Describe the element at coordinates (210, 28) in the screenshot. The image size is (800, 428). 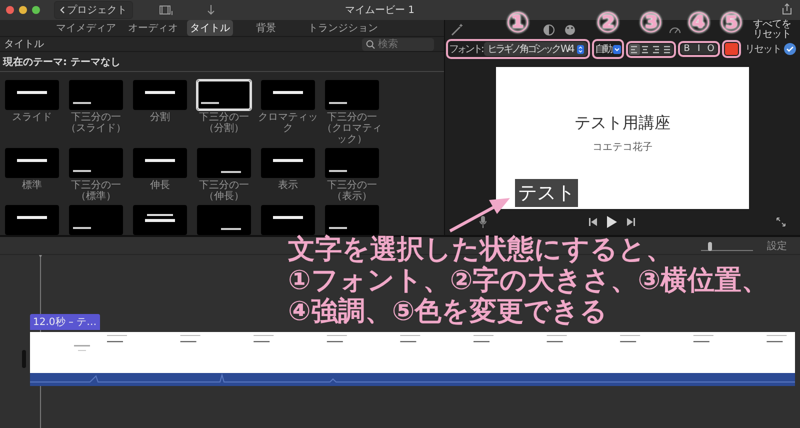
I see `browser-tab: タイトル` at that location.